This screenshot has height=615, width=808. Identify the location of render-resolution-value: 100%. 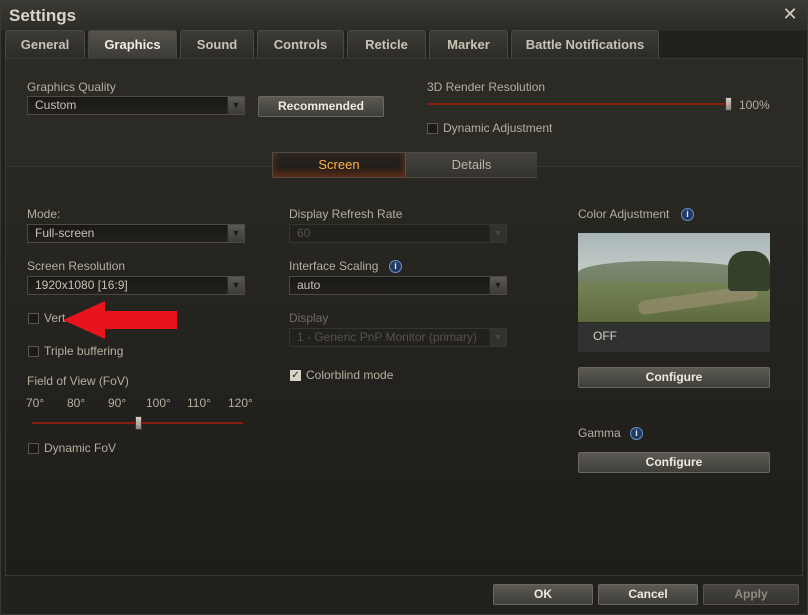
(754, 105).